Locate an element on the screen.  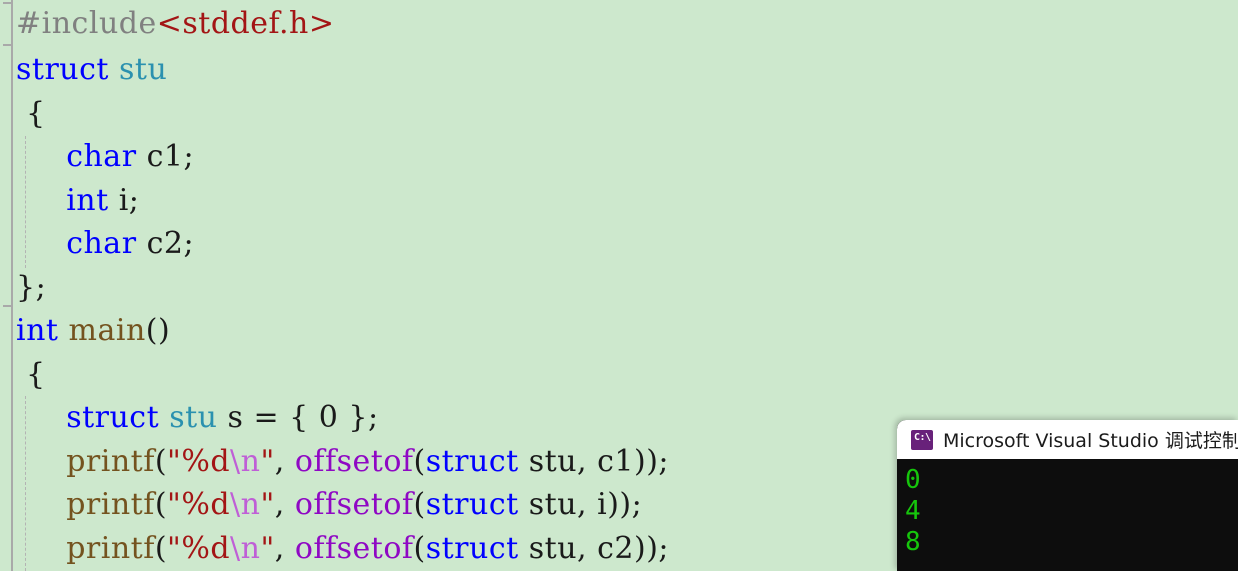
code-token: stu, c1)); is located at coordinates (594, 461).